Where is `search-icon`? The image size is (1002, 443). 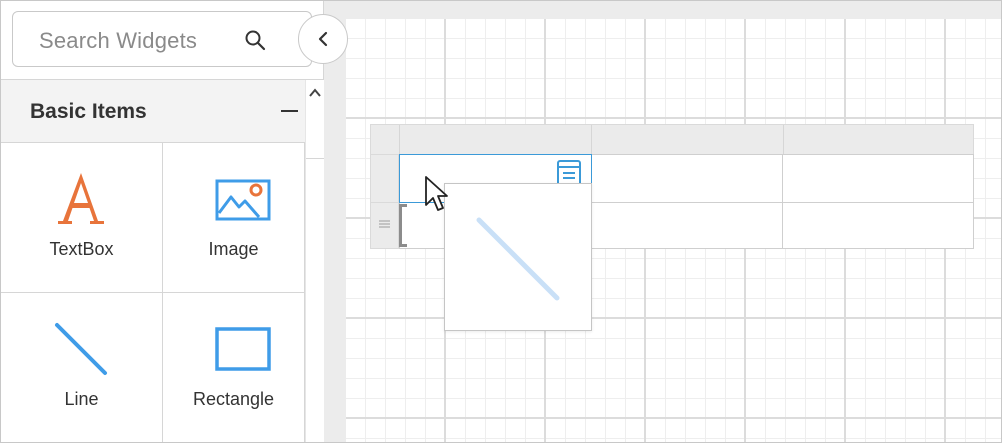
search-icon is located at coordinates (255, 40).